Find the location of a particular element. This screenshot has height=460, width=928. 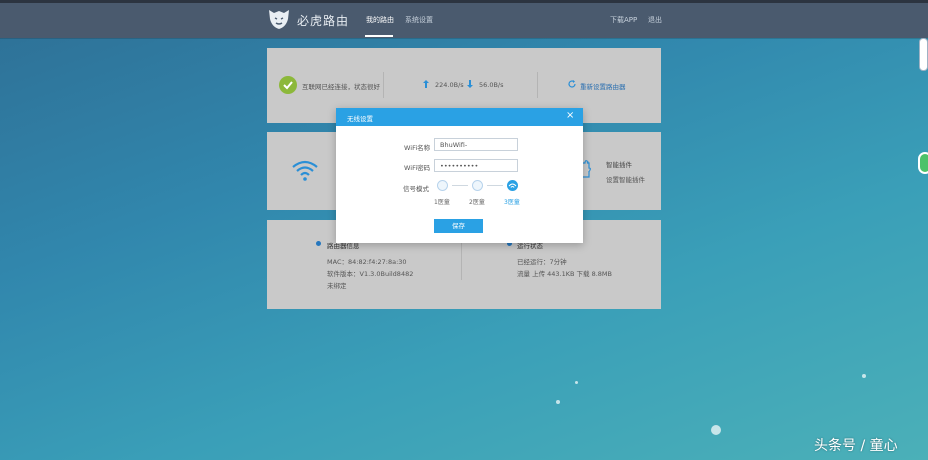

signal-option-2-label: 2医童 is located at coordinates (477, 201).